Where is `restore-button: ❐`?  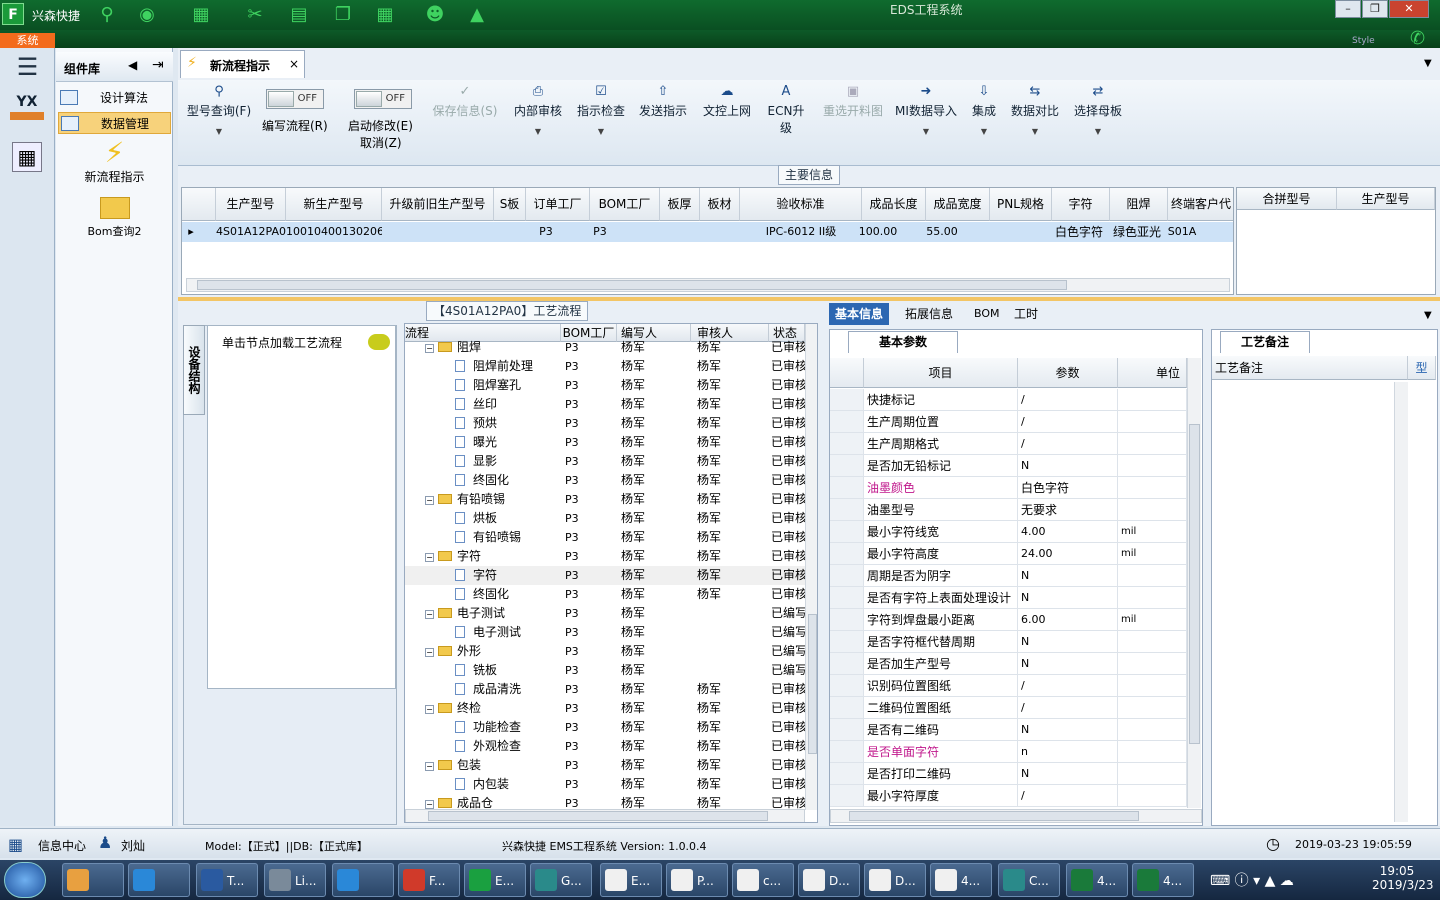 restore-button: ❐ is located at coordinates (1375, 9).